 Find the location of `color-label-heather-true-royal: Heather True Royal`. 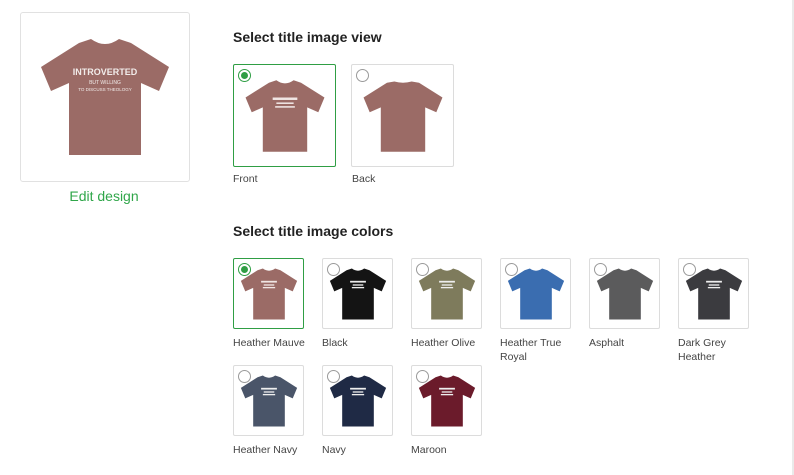

color-label-heather-true-royal: Heather True Royal is located at coordinates (530, 350).